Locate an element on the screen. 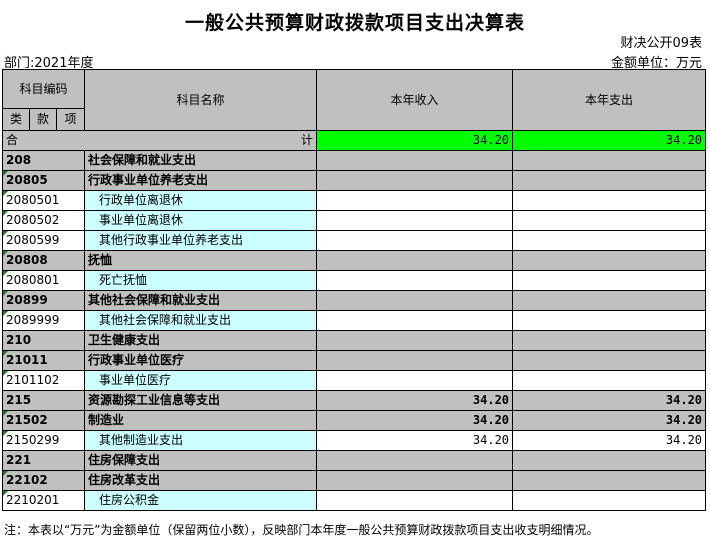 This screenshot has width=710, height=542. subject-code-cell: 2080502 is located at coordinates (43, 220).